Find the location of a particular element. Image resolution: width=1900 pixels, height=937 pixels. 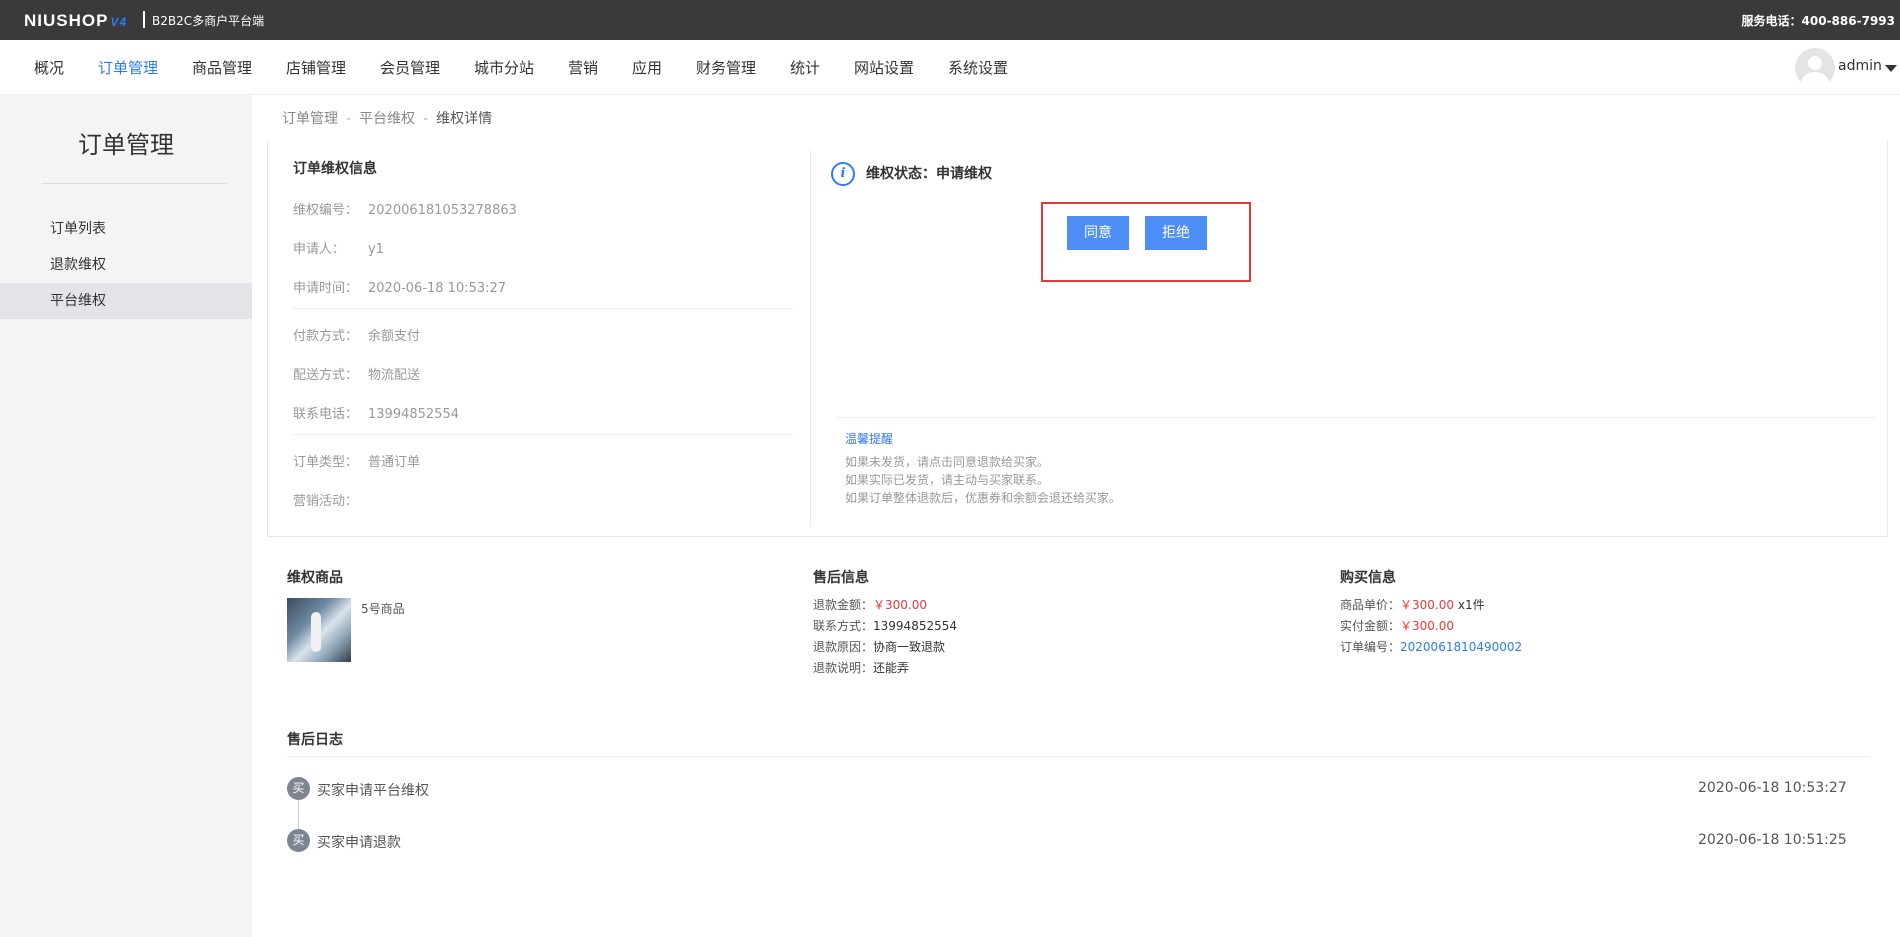

logo-divider is located at coordinates (144, 19).